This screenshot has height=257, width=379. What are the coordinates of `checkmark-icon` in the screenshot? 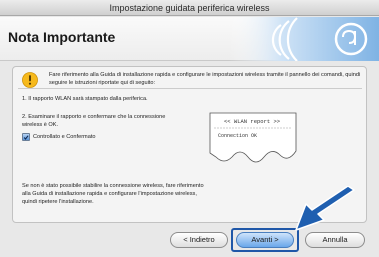 It's located at (26, 137).